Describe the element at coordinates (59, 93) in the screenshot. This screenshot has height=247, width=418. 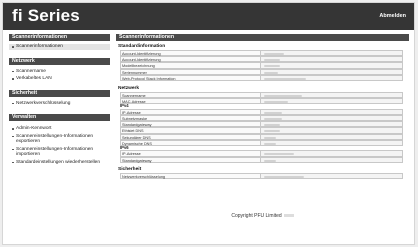
I see `sidebar-section-security: Sicherheit` at that location.